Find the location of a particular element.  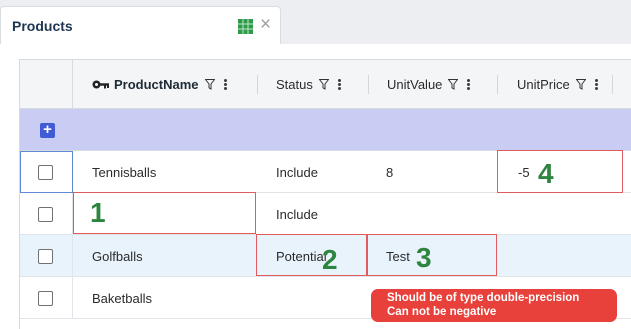

spreadsheet-icon is located at coordinates (245, 26).